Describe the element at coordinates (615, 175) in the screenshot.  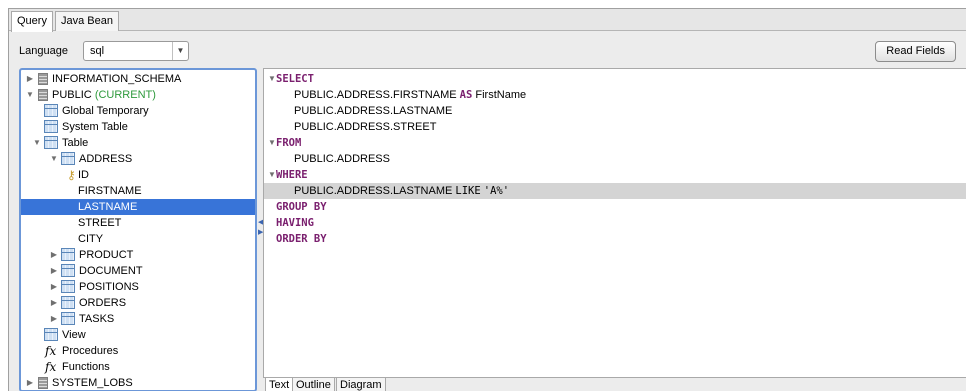
I see `sql-line-where: ▼ WHERE` at that location.